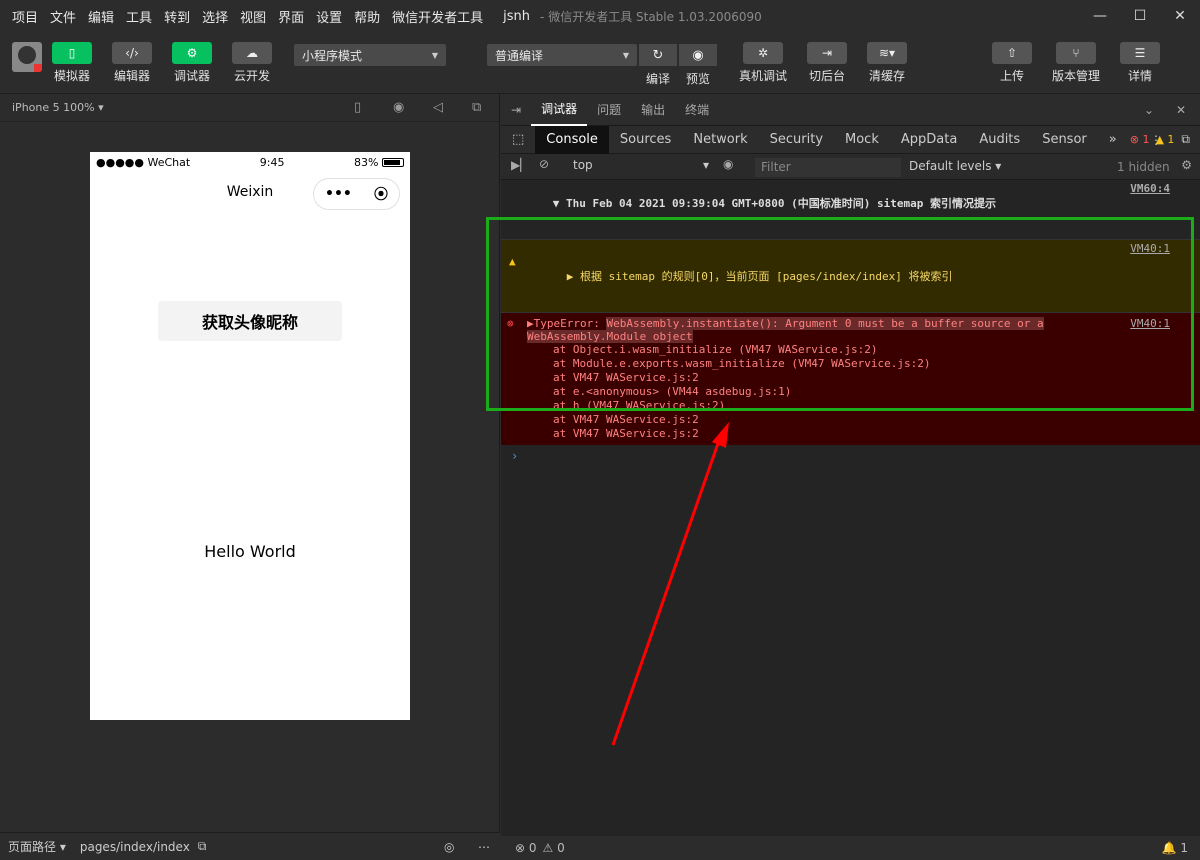 This screenshot has height=860, width=1200. I want to click on kebab-menu-icon: ⋮, so click(1156, 140).